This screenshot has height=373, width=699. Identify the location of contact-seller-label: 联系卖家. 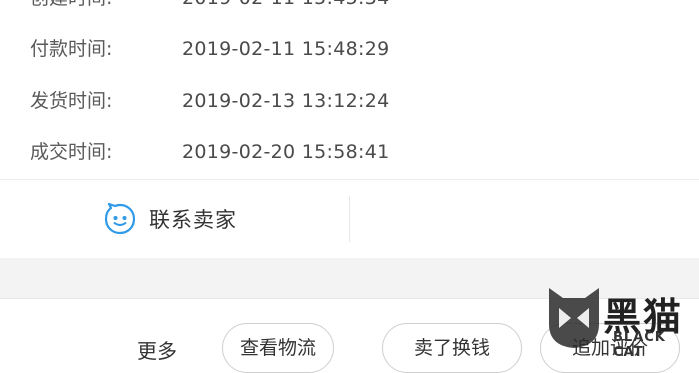
(193, 220).